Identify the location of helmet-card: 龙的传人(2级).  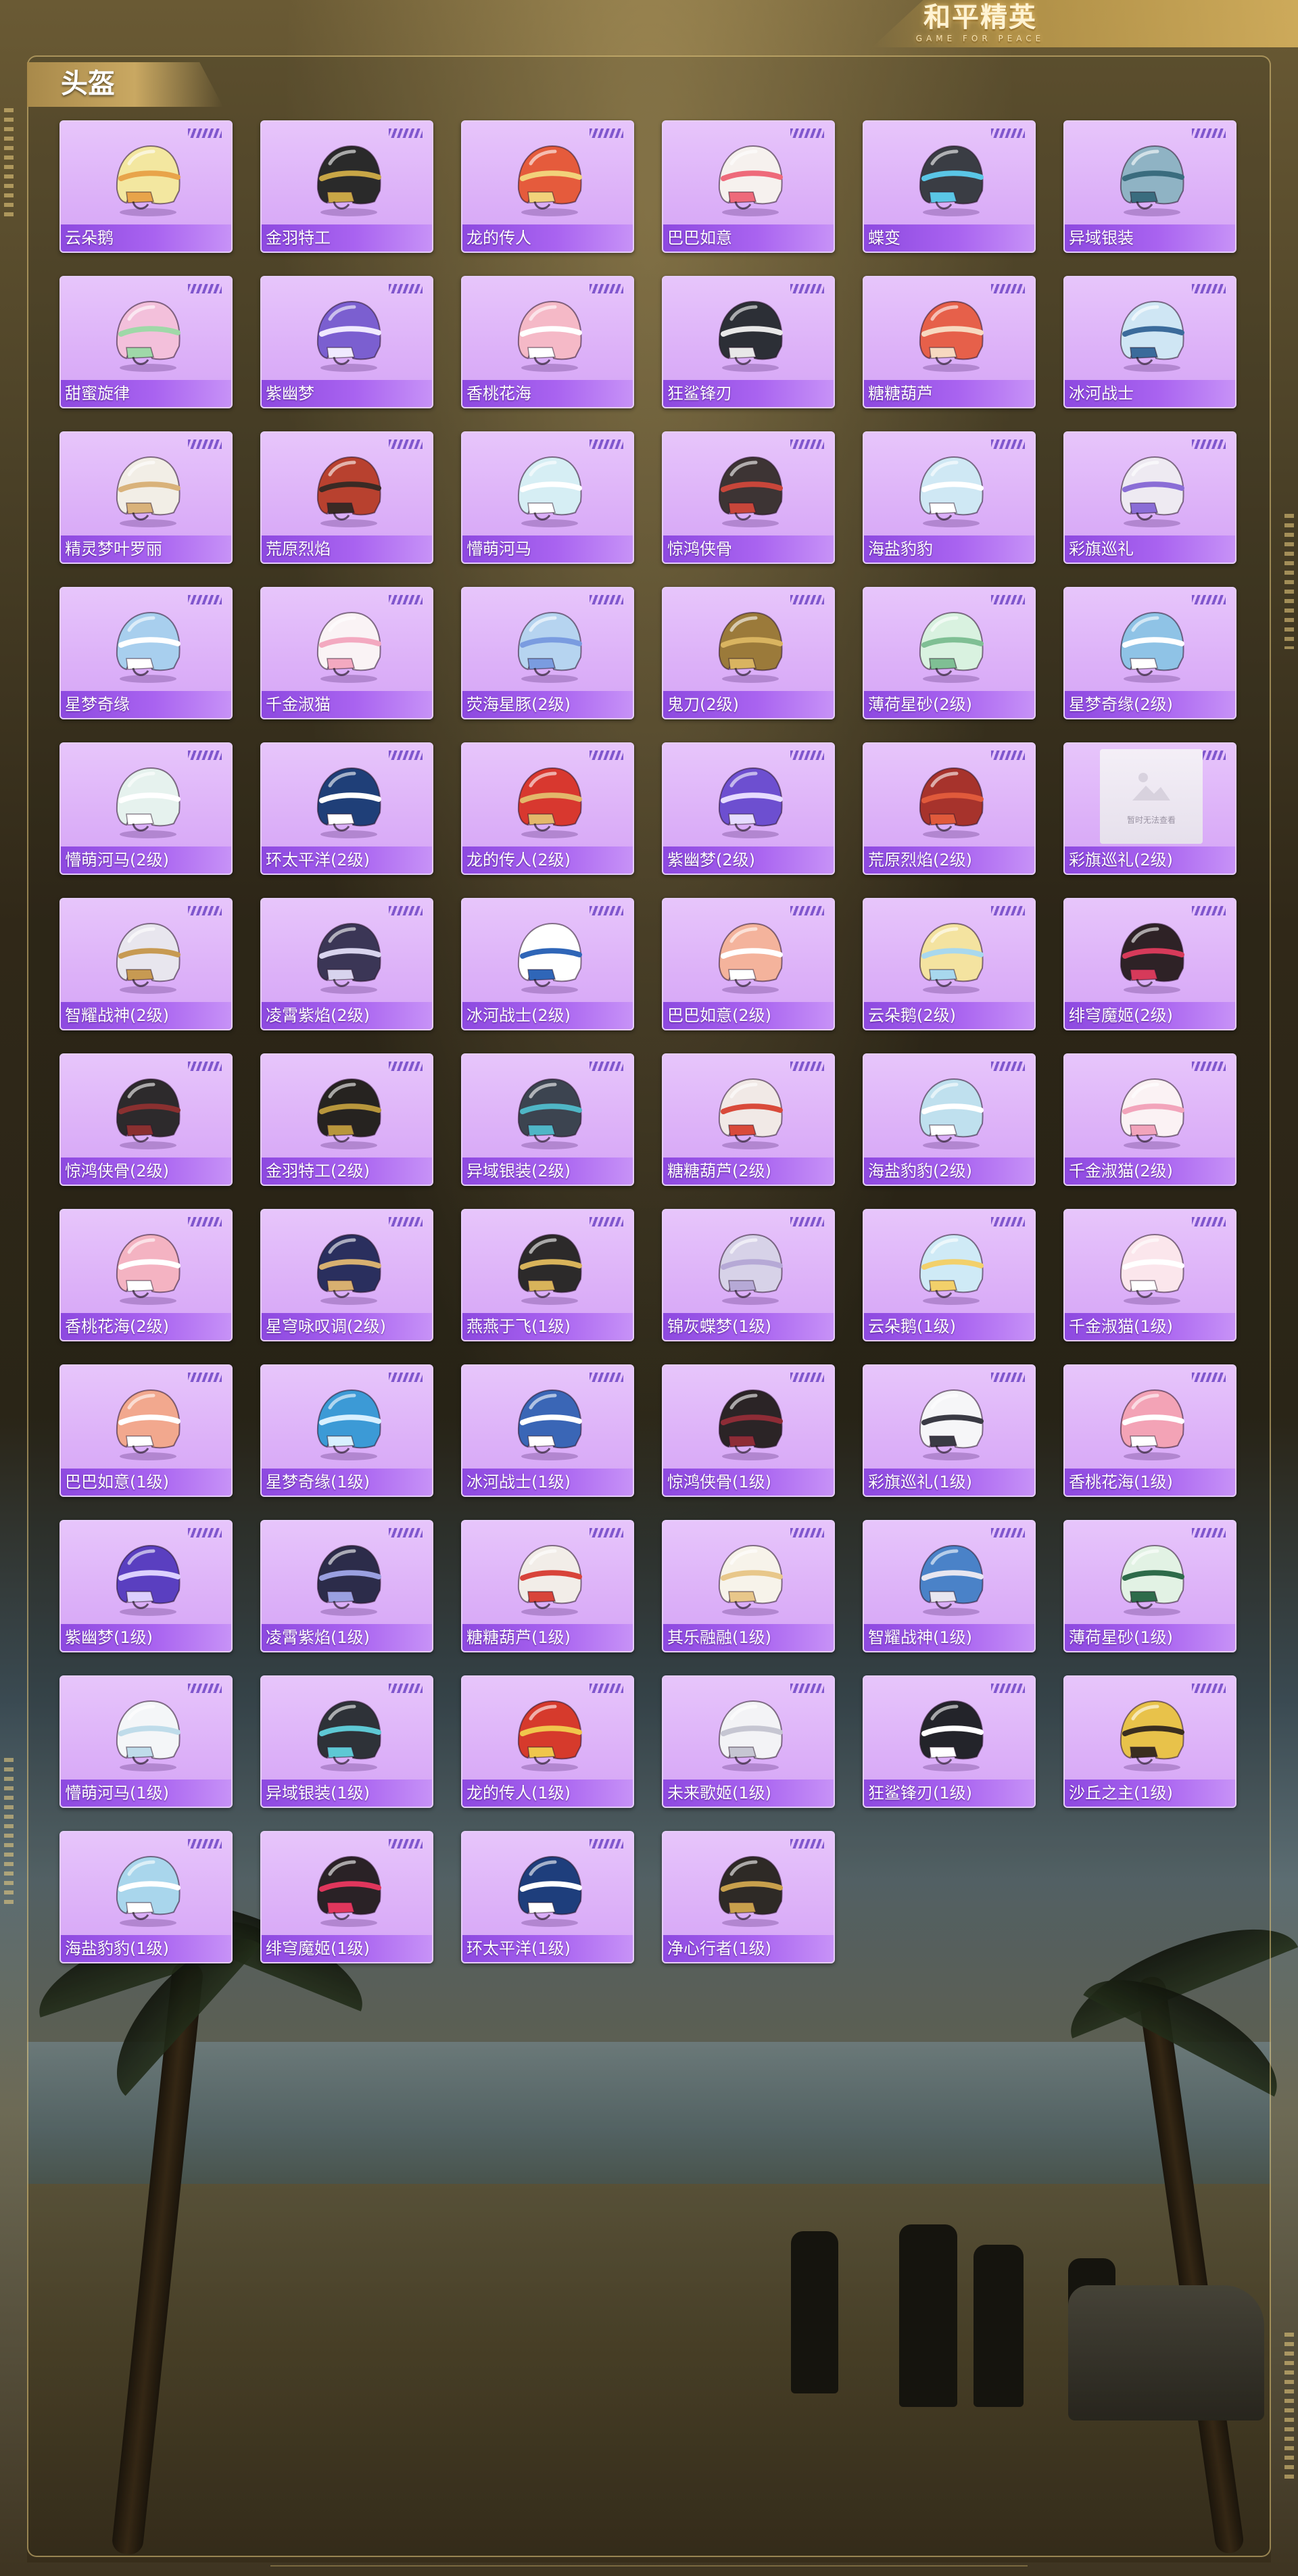
(547, 808).